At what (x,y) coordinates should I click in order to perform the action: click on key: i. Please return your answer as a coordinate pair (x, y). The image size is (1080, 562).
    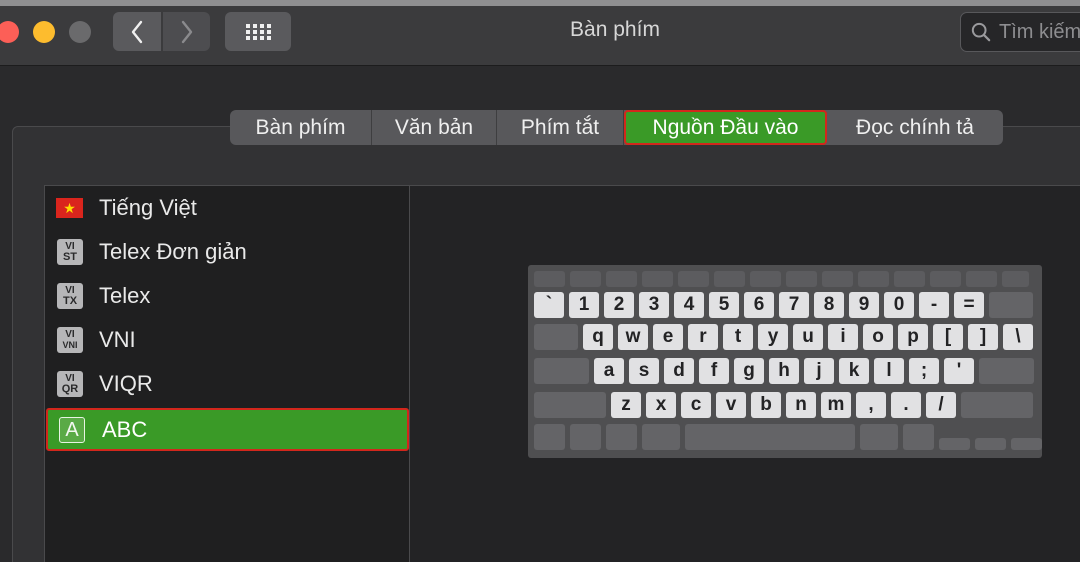
    Looking at the image, I should click on (843, 337).